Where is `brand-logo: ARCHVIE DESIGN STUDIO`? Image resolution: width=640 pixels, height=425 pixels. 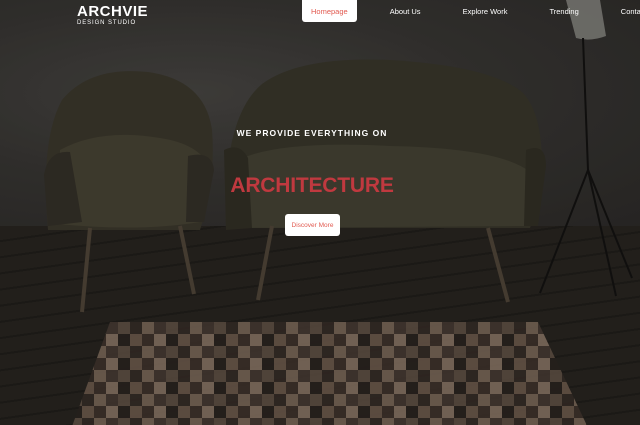 brand-logo: ARCHVIE DESIGN STUDIO is located at coordinates (112, 15).